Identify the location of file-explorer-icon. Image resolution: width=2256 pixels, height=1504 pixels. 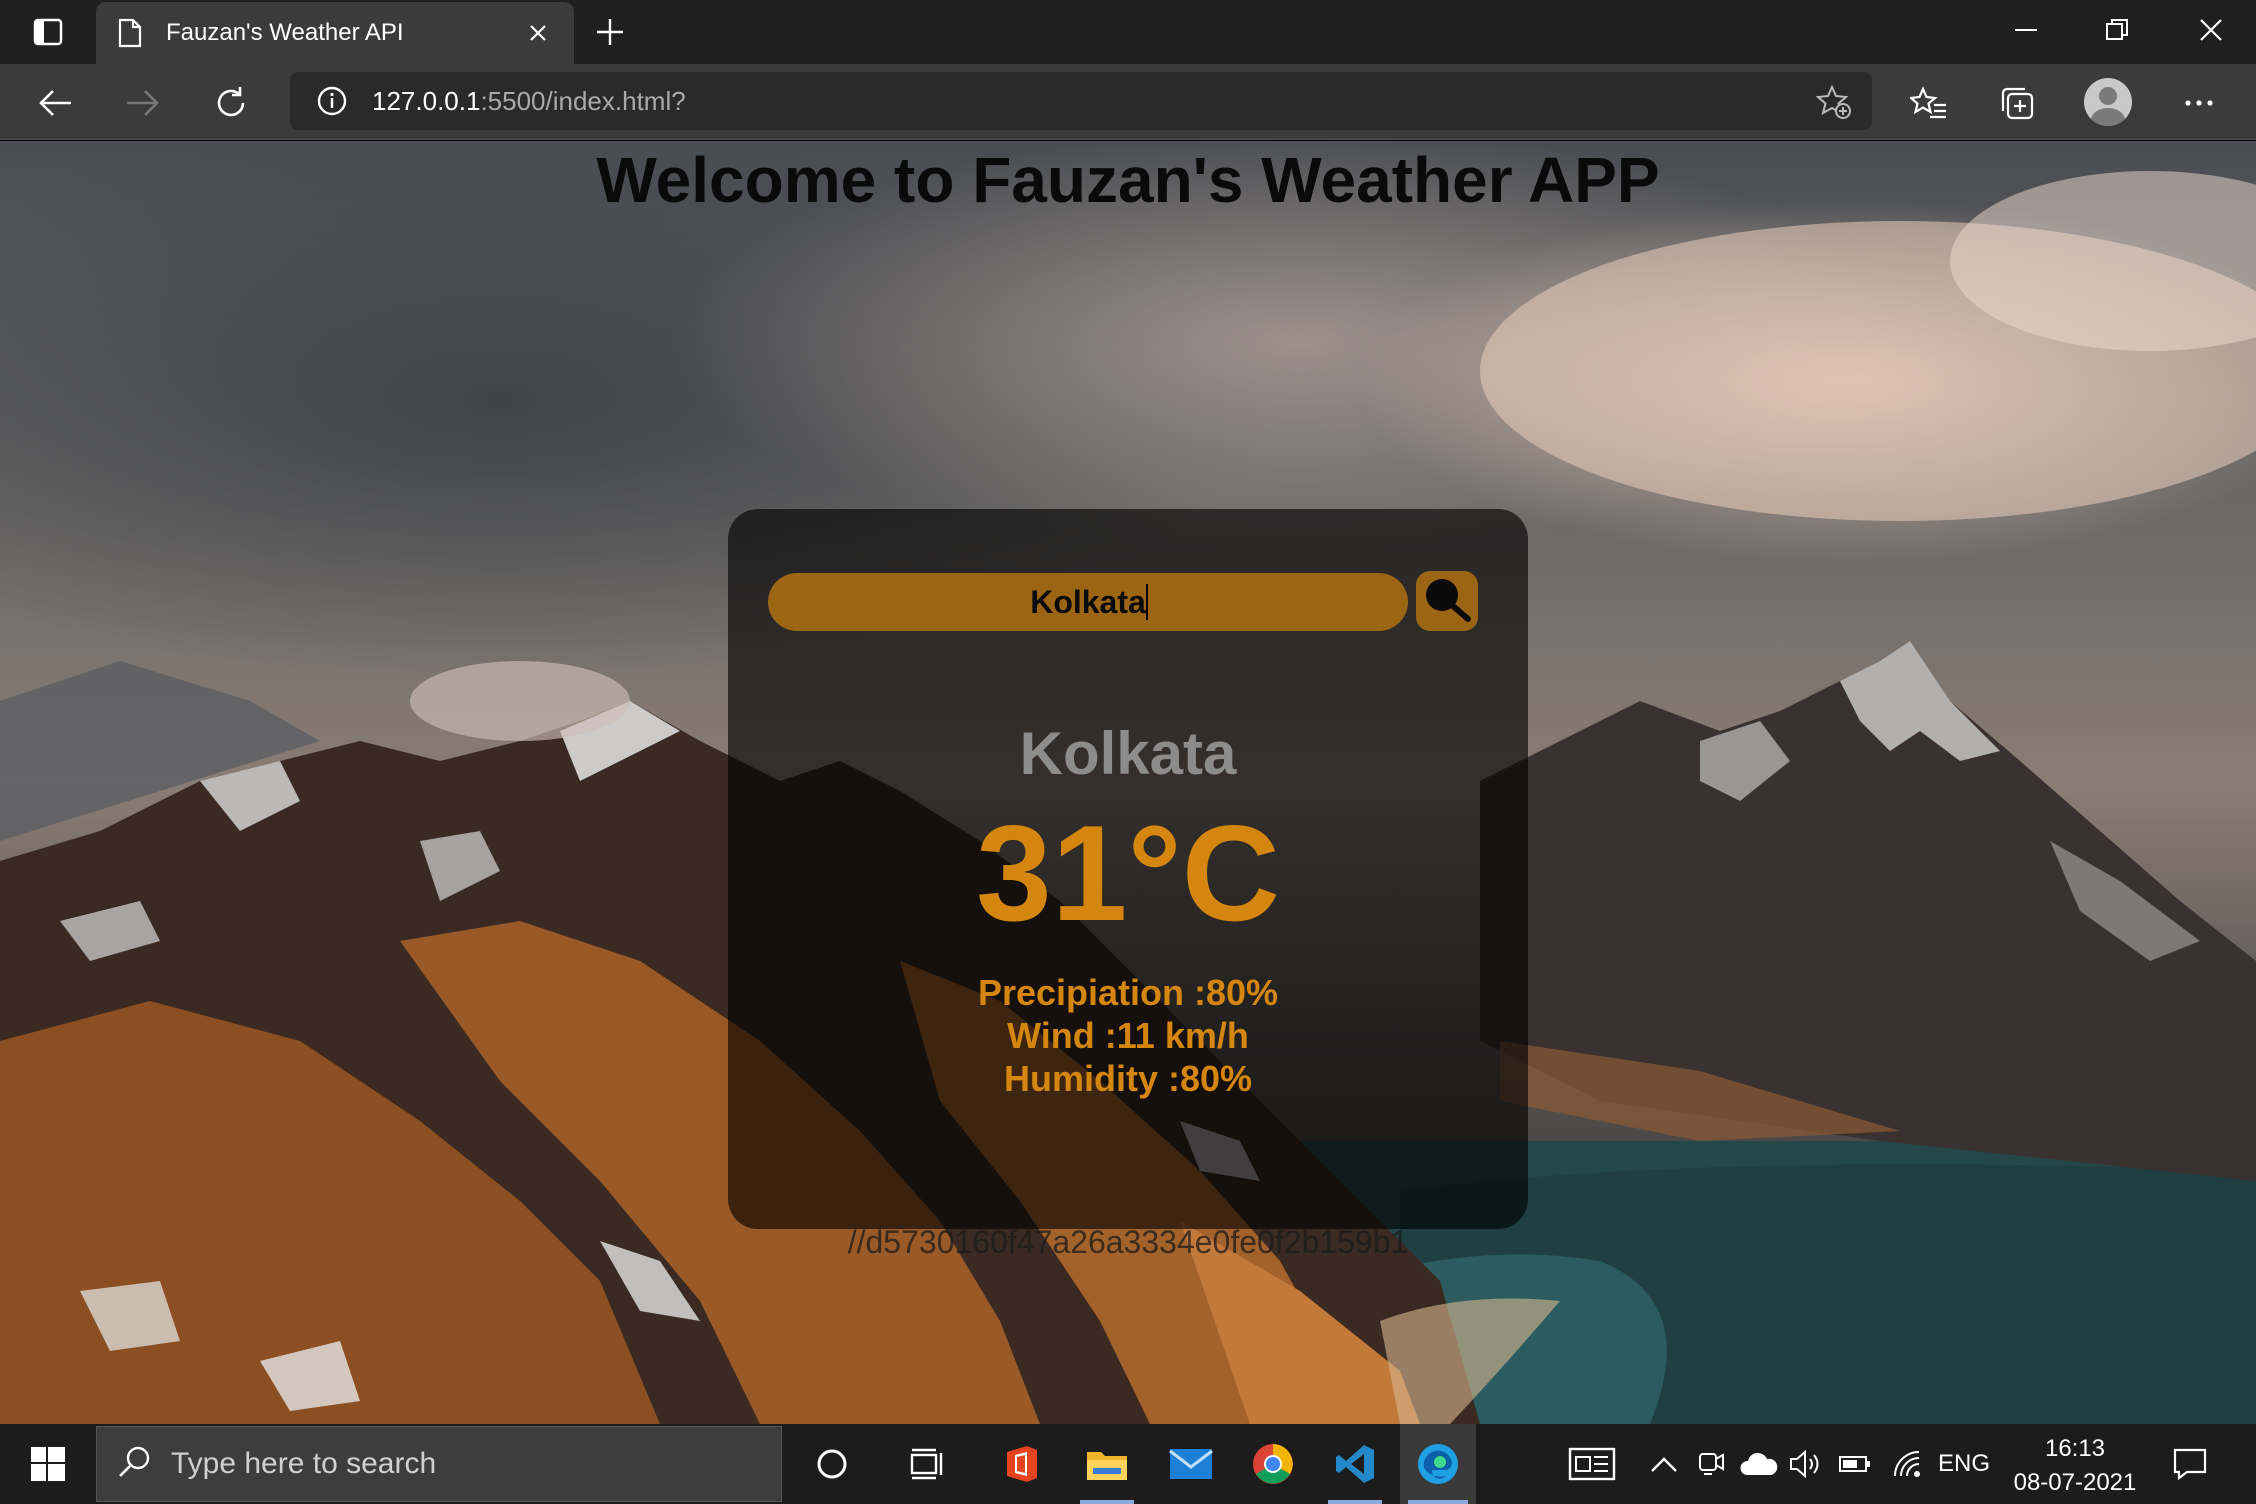
(1107, 1464).